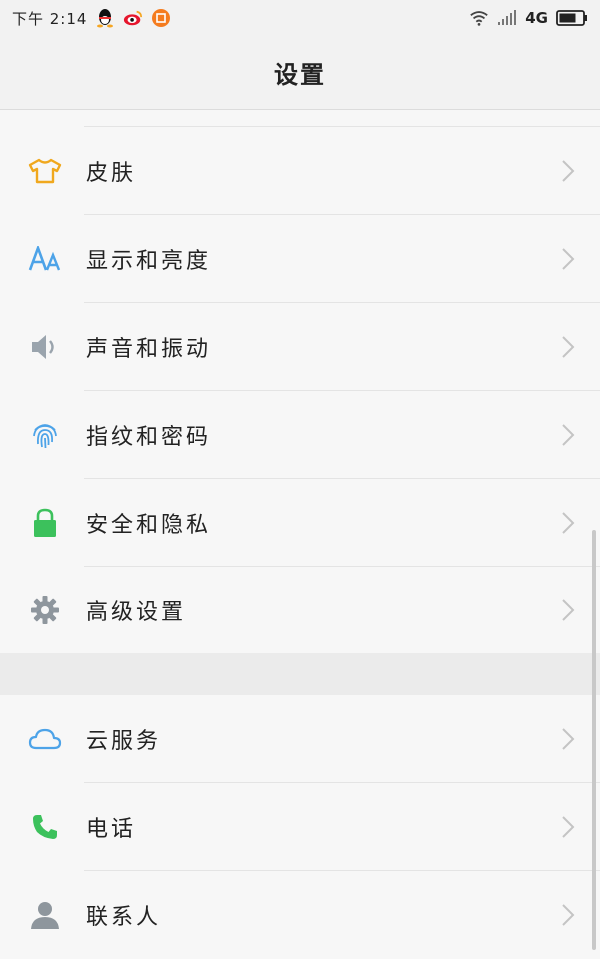 The image size is (600, 959). What do you see at coordinates (124, 741) in the screenshot?
I see `settings-item-label: 云服务` at bounding box center [124, 741].